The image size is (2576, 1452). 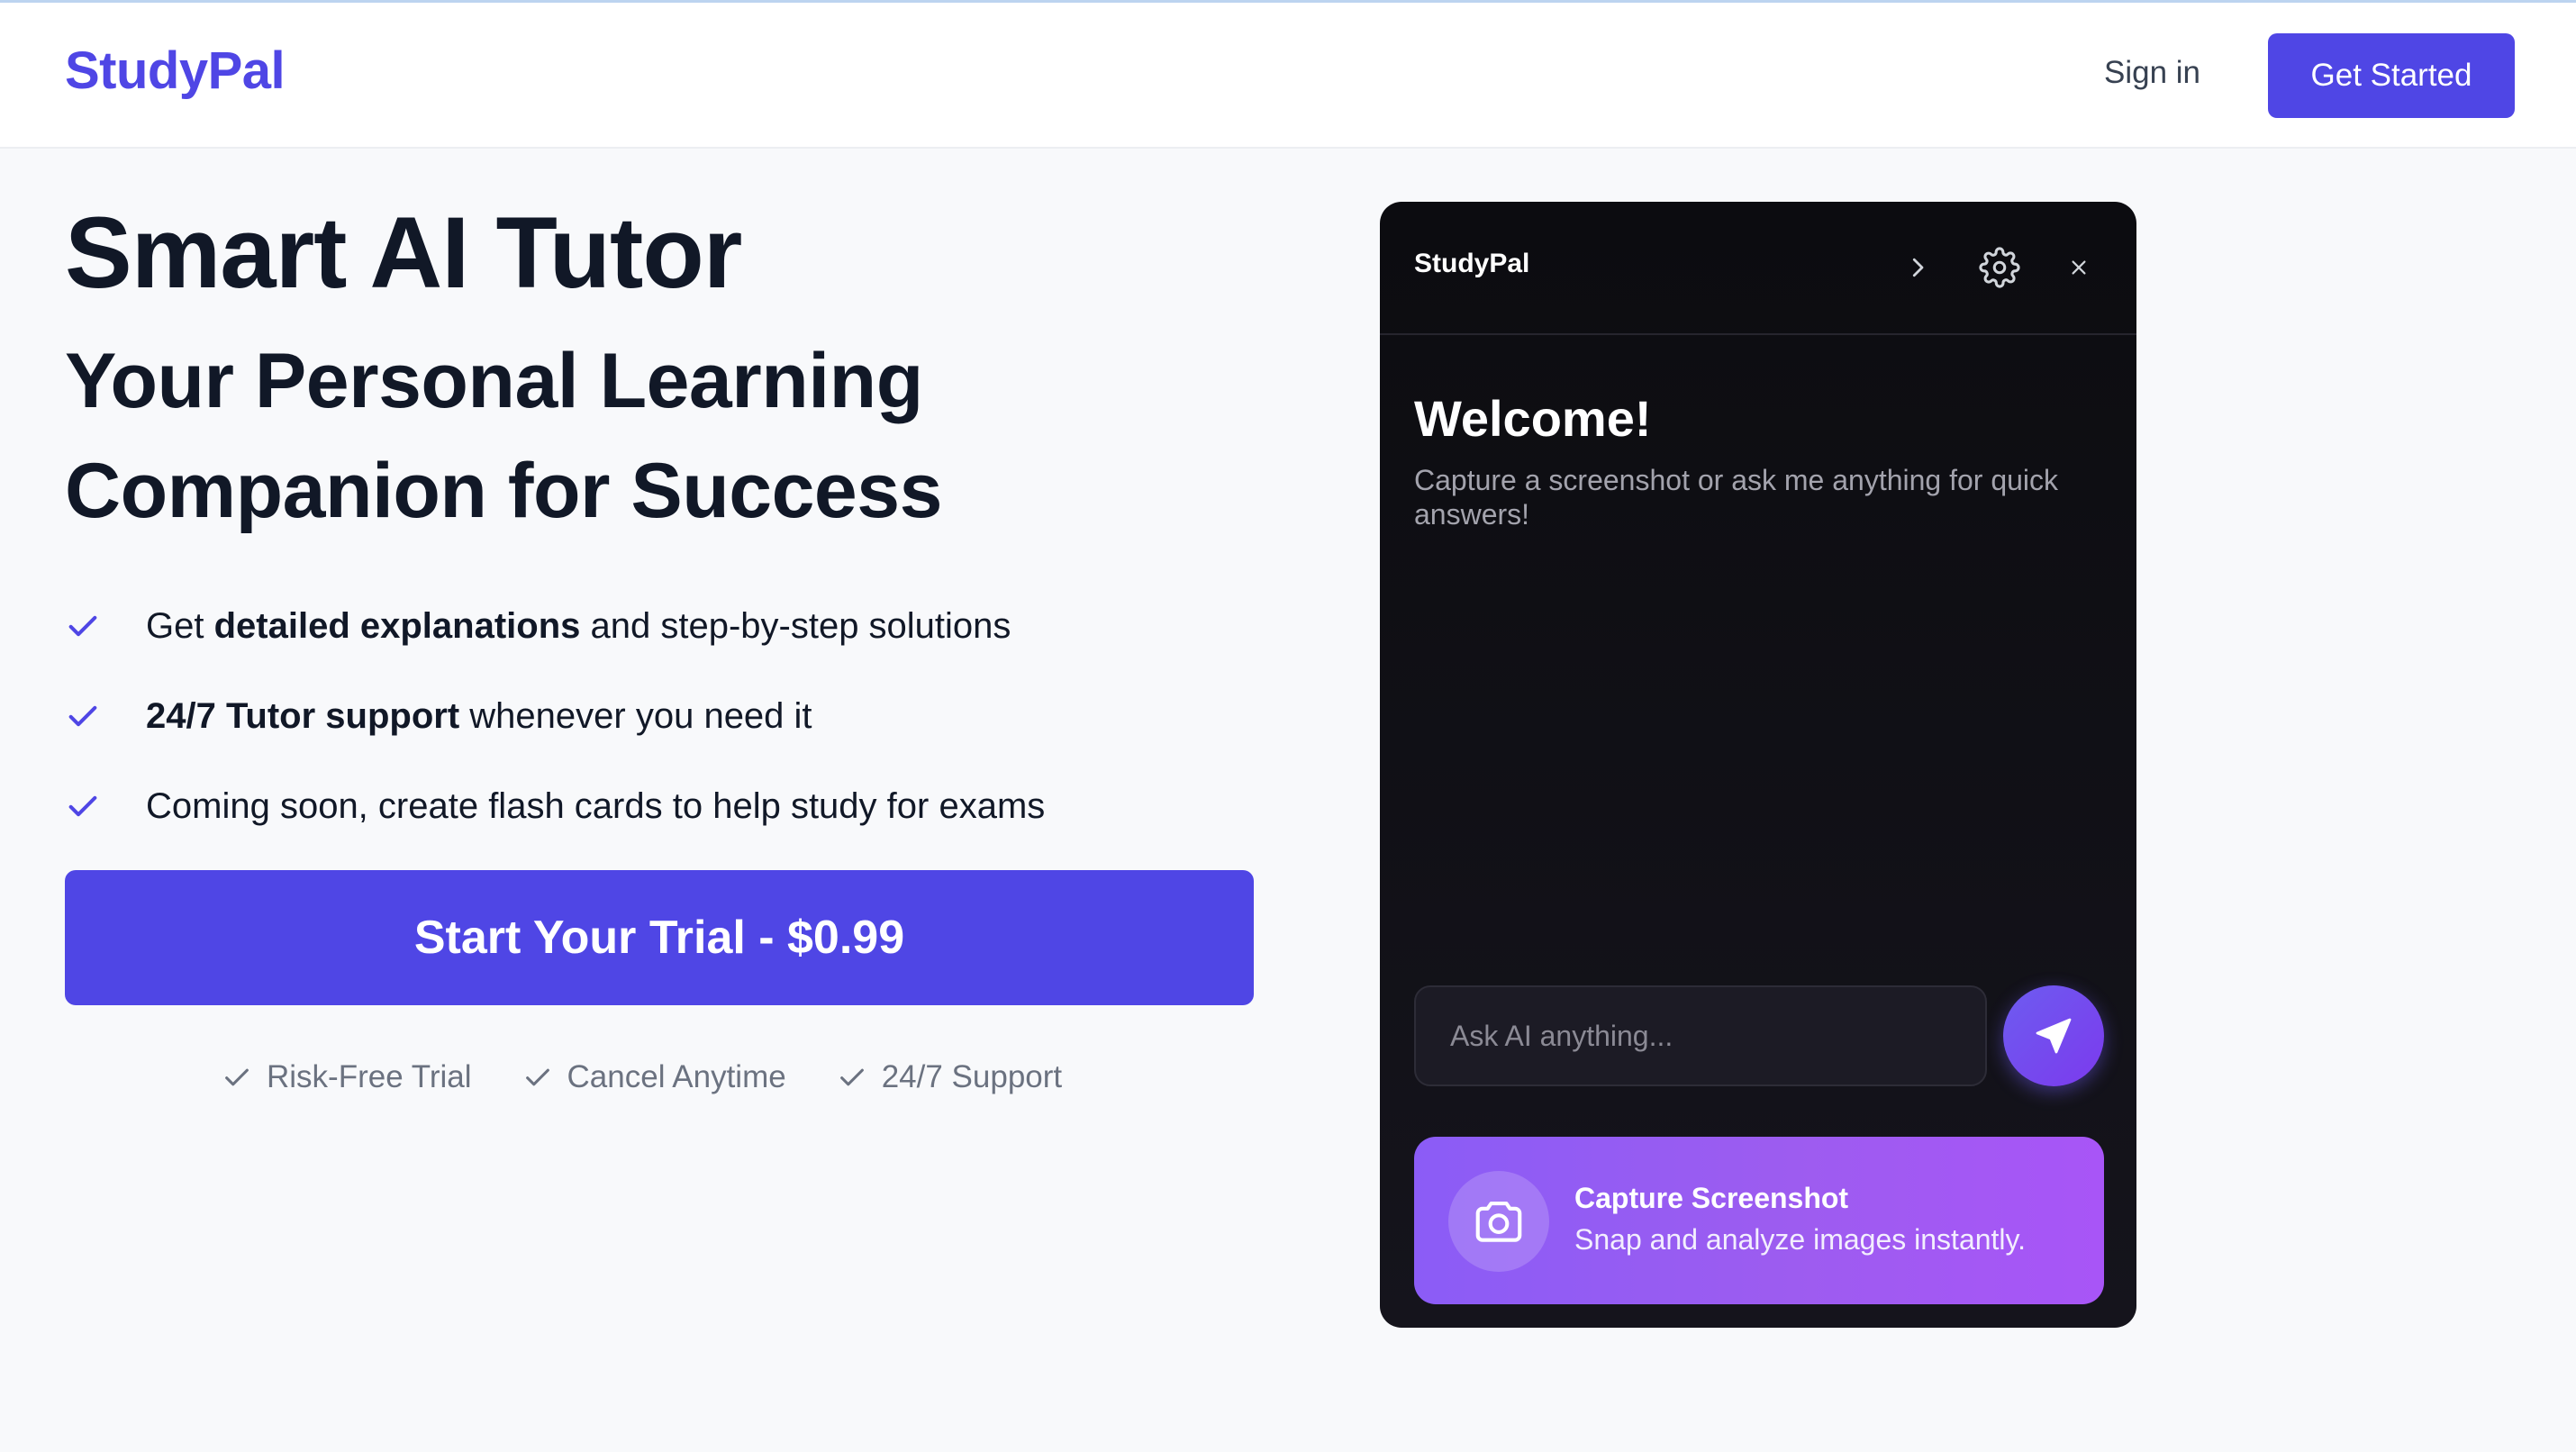 What do you see at coordinates (403, 252) in the screenshot?
I see `hero-title: Smart AI Tutor` at bounding box center [403, 252].